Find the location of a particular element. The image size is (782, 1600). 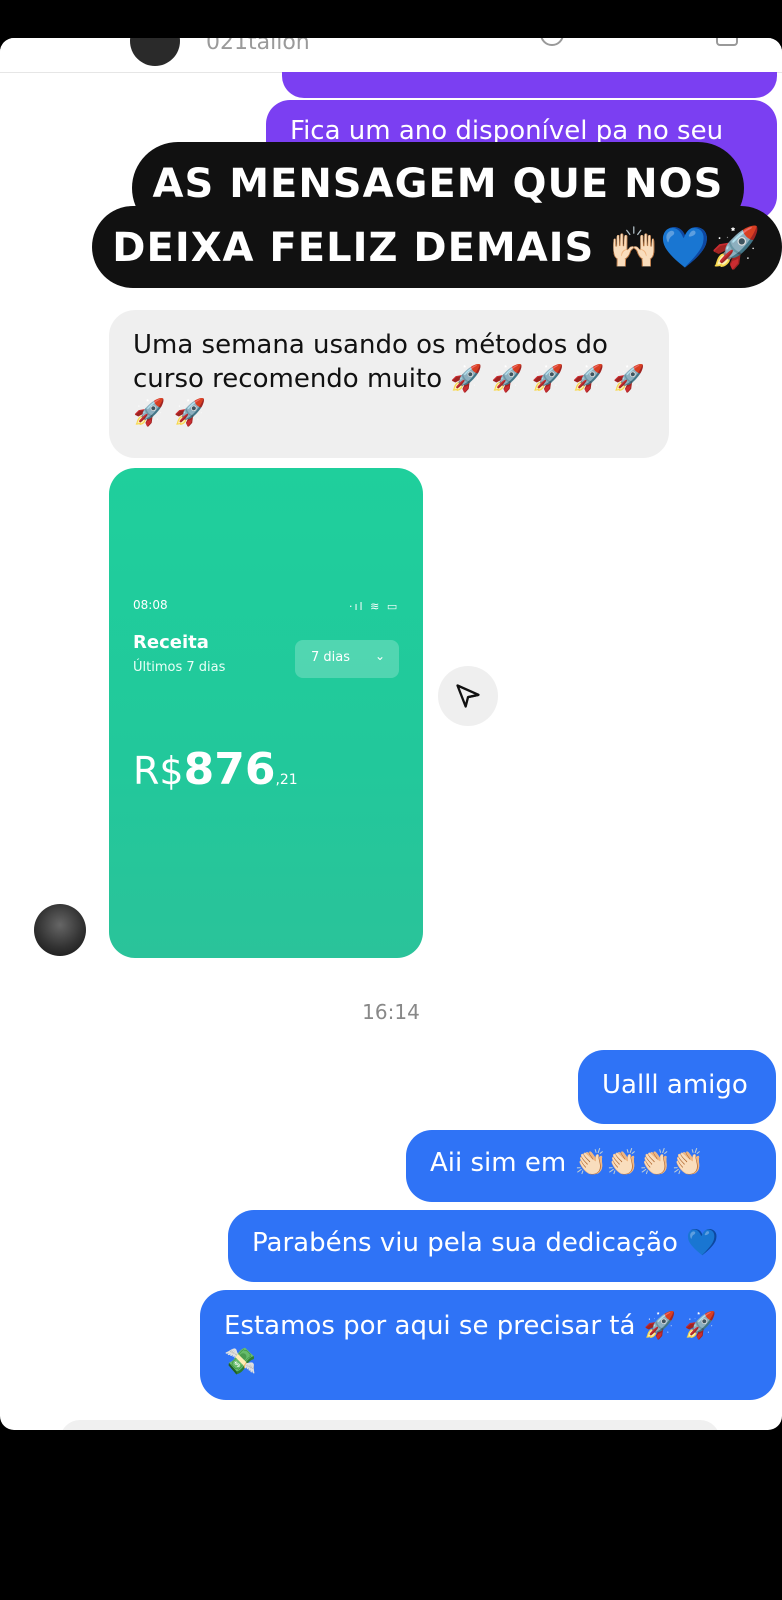

outgoing-message-text: Ualll amigo is located at coordinates (675, 1085).